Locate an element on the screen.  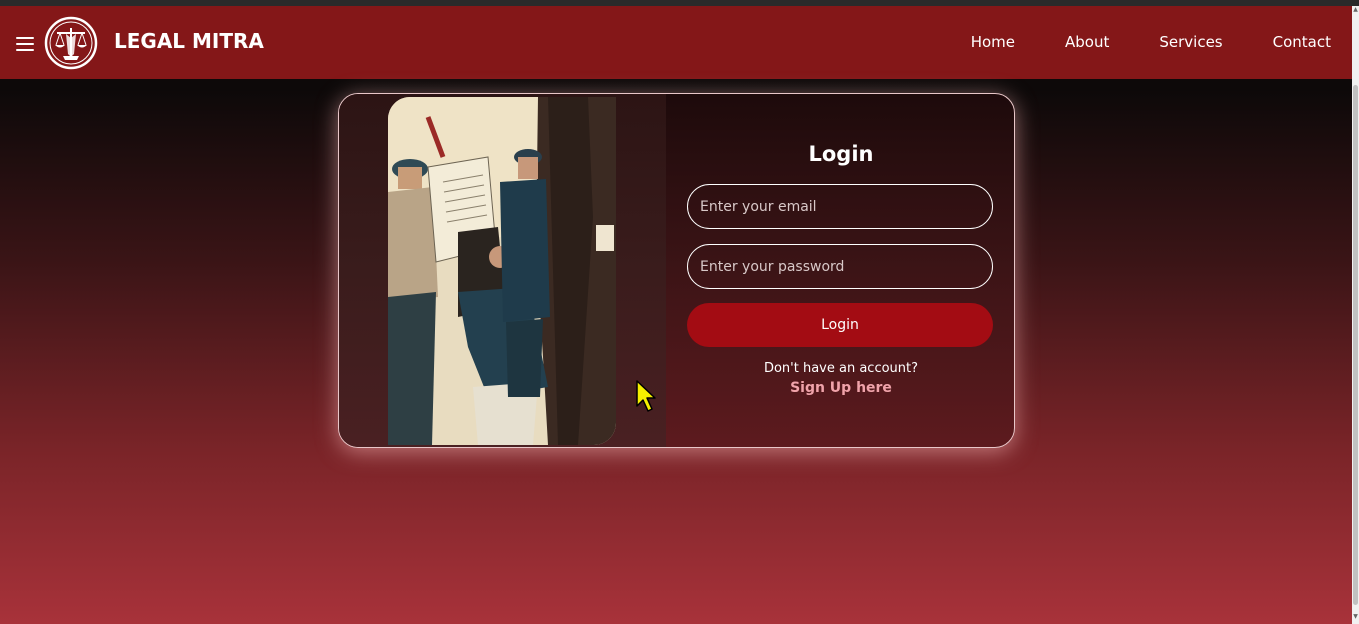
scroll-down-arrow-icon: ▼ is located at coordinates (1355, 617).